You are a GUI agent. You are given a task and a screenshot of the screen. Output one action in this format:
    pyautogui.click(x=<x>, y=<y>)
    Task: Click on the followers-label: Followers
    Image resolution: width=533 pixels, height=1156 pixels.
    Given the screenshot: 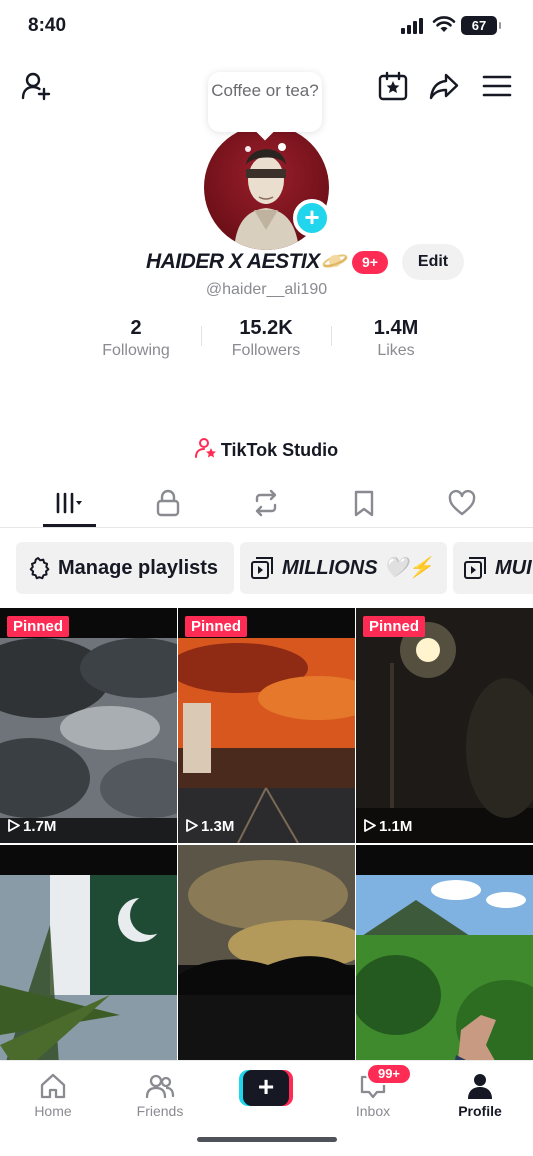 What is the action you would take?
    pyautogui.click(x=266, y=350)
    